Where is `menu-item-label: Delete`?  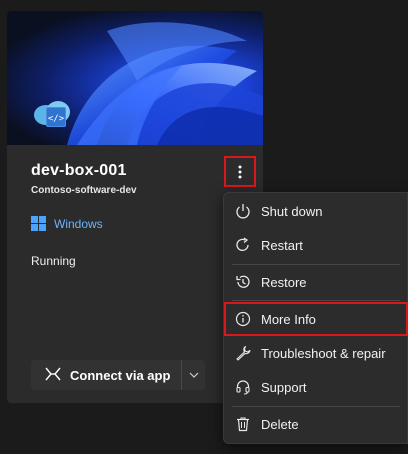
menu-item-label: Delete is located at coordinates (280, 424).